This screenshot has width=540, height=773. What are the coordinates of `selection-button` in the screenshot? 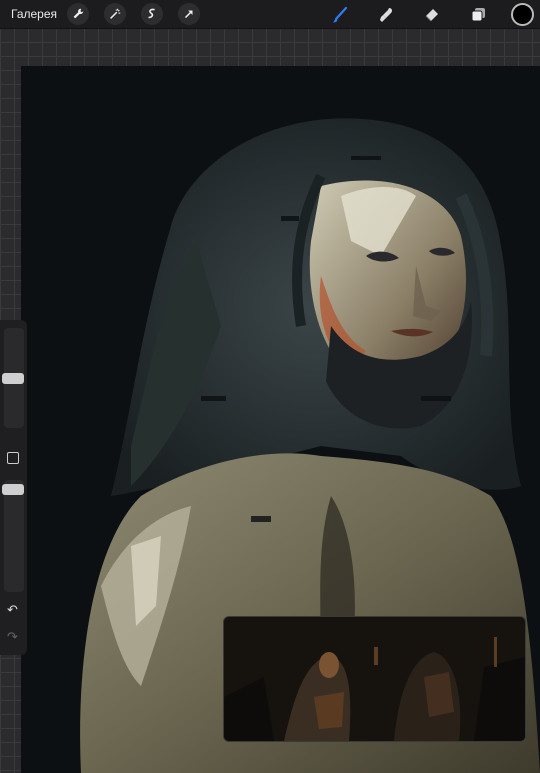 It's located at (152, 14).